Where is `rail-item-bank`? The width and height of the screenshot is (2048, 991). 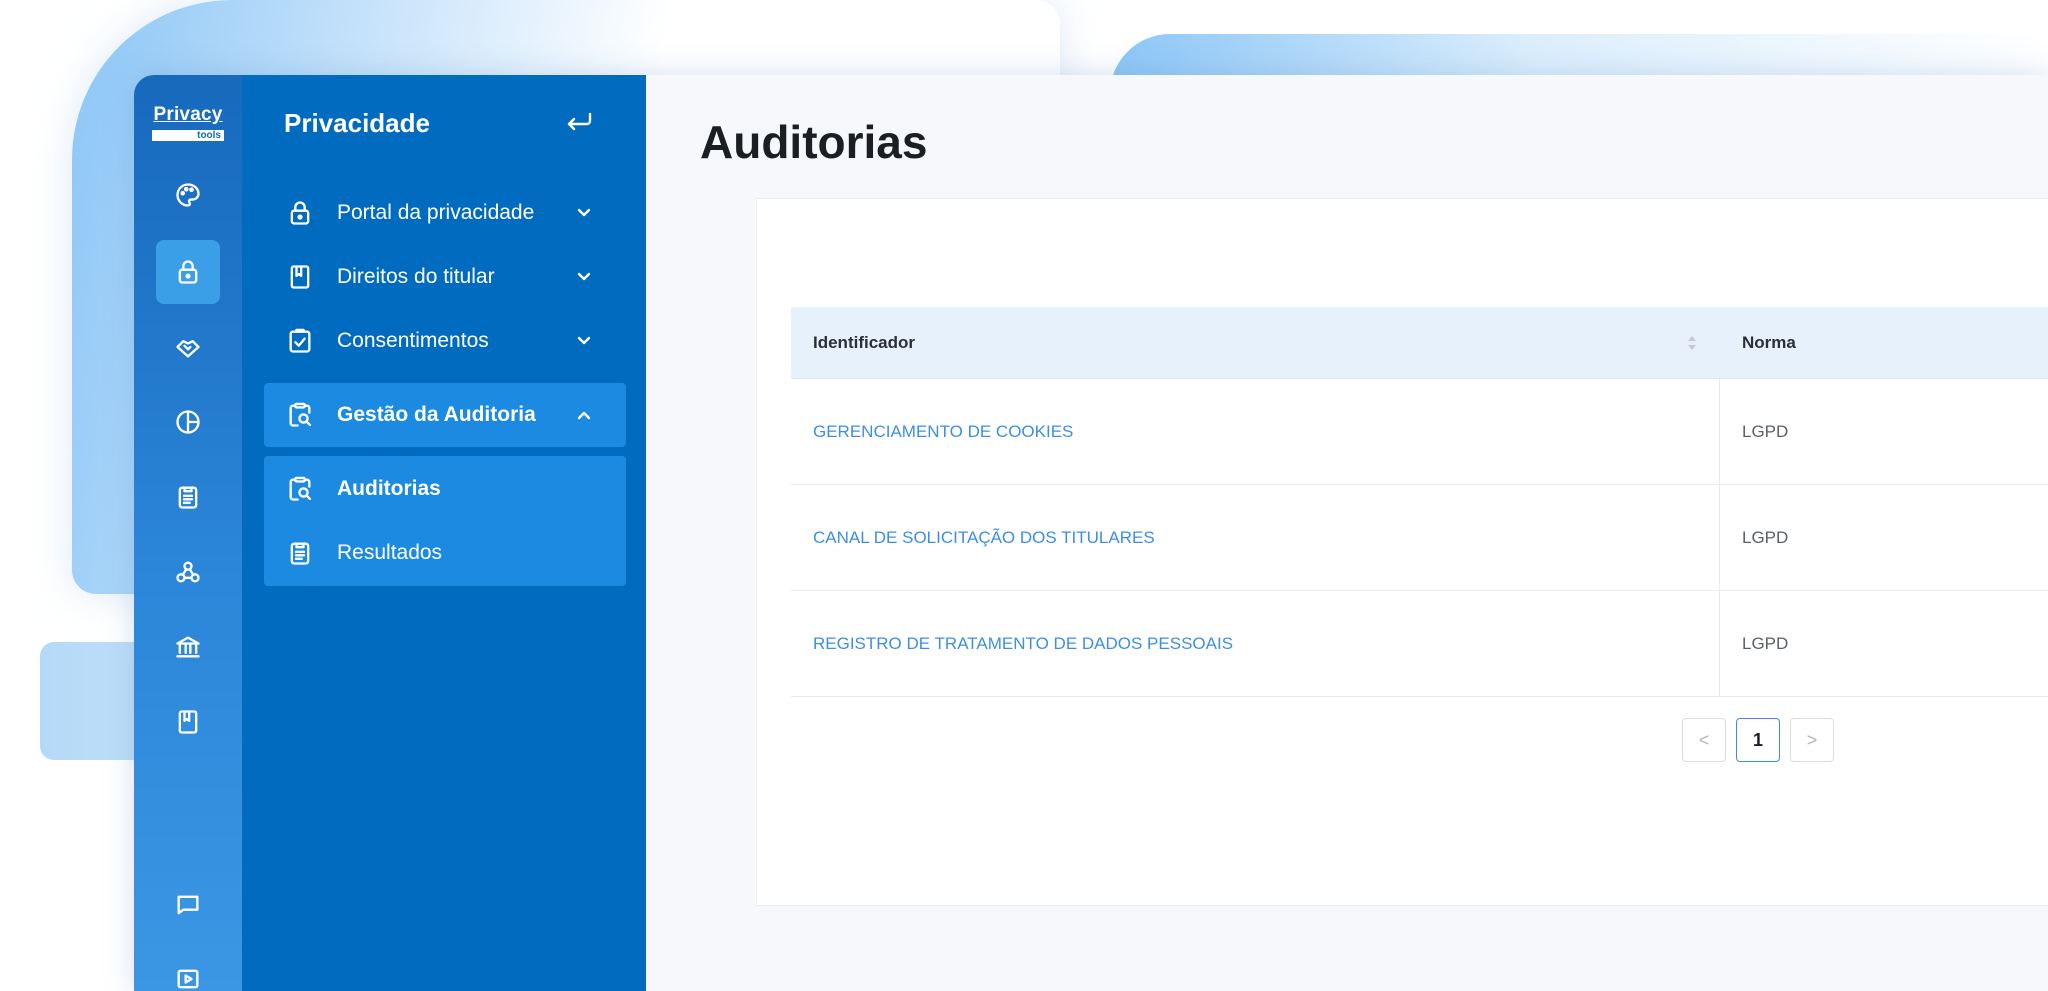 rail-item-bank is located at coordinates (188, 647).